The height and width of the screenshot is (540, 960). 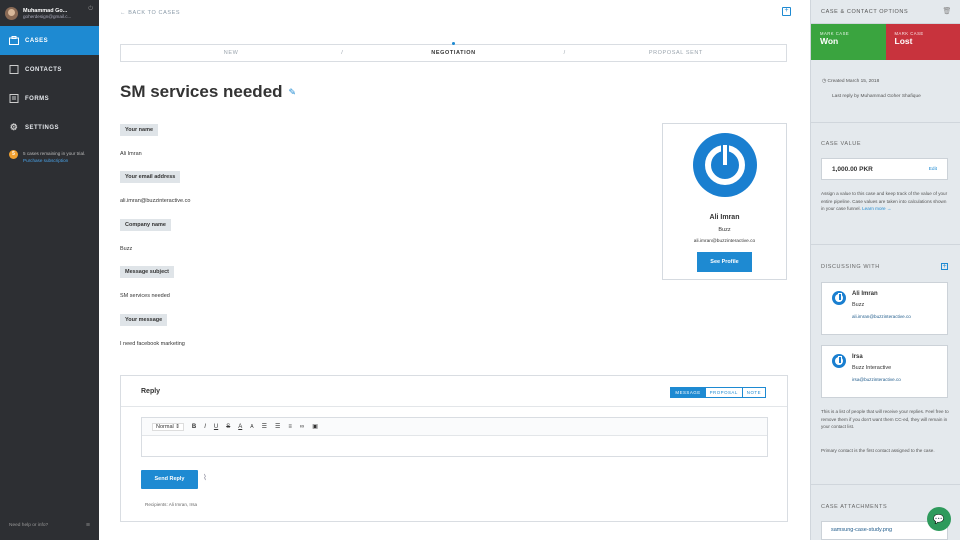 I want to click on text-color-icon: A, so click(x=240, y=427).